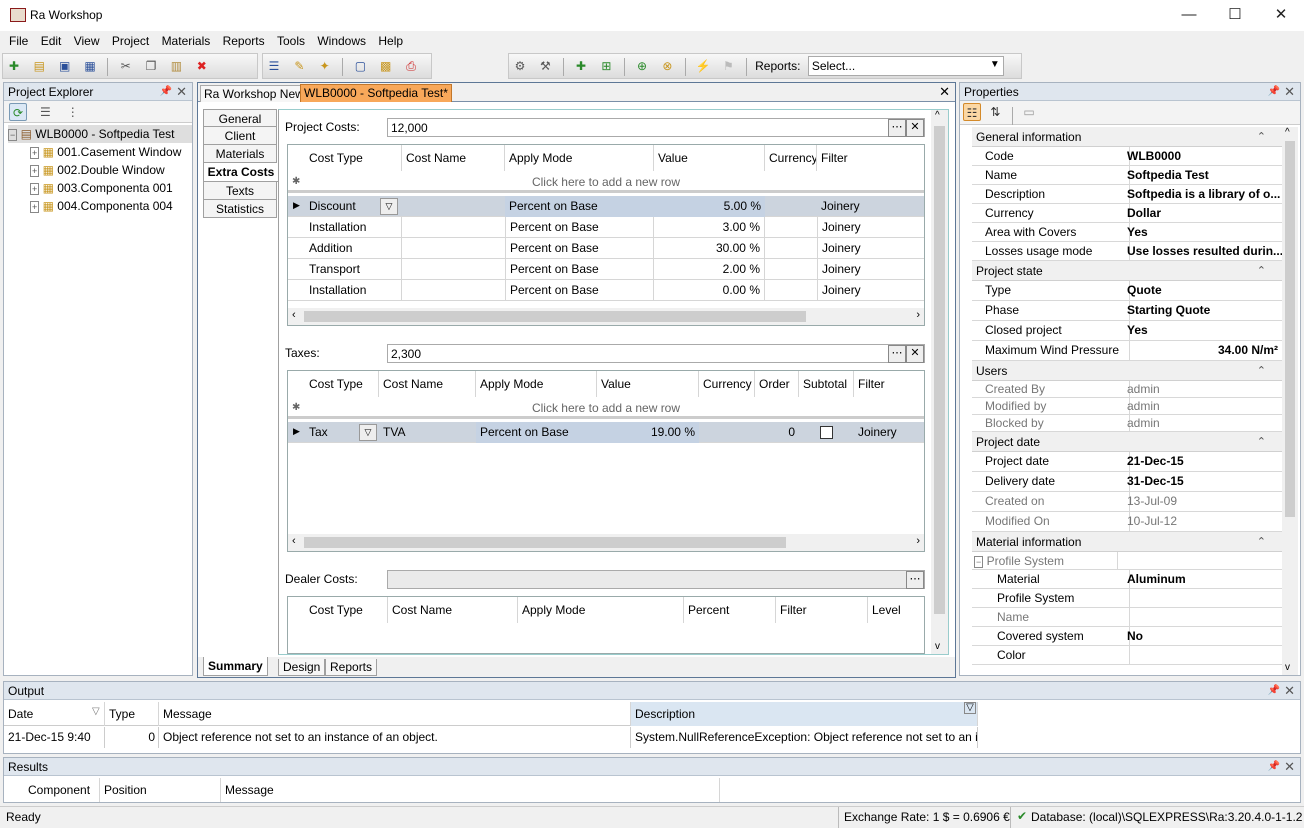 The height and width of the screenshot is (828, 1304). Describe the element at coordinates (130, 41) in the screenshot. I see `menu-project: Project` at that location.